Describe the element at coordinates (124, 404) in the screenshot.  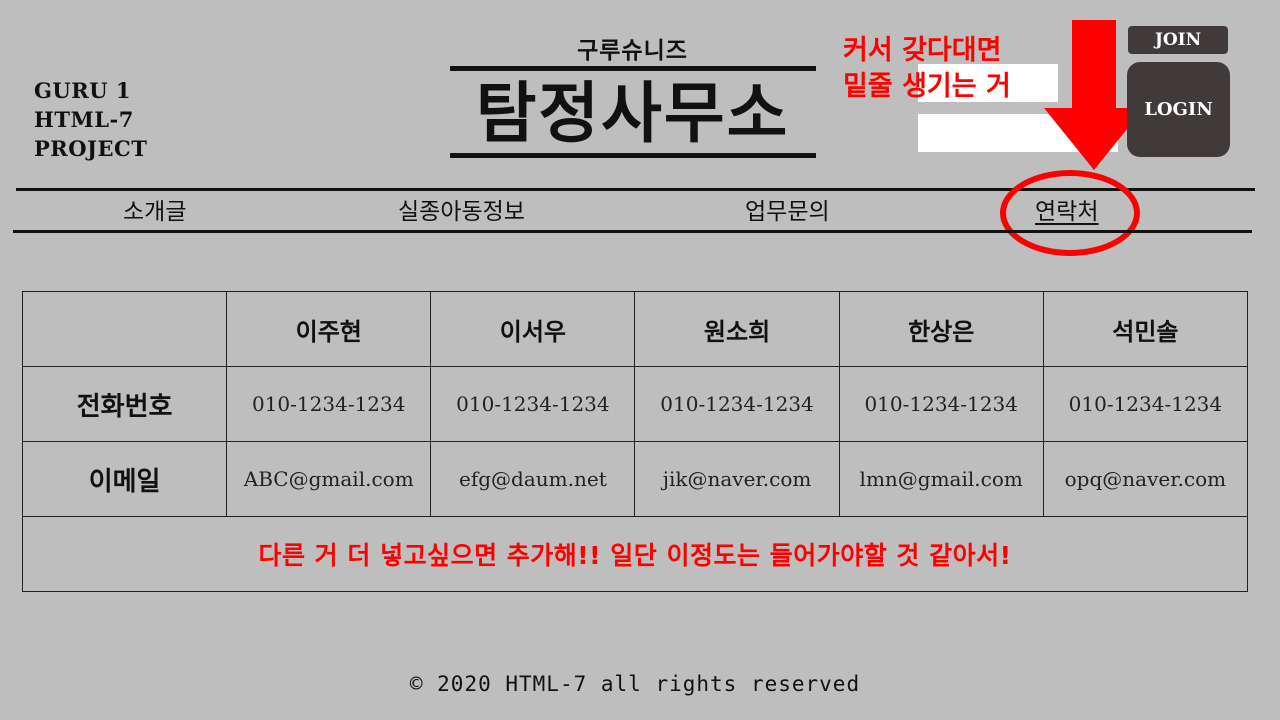
I see `row-header: 전화번호` at that location.